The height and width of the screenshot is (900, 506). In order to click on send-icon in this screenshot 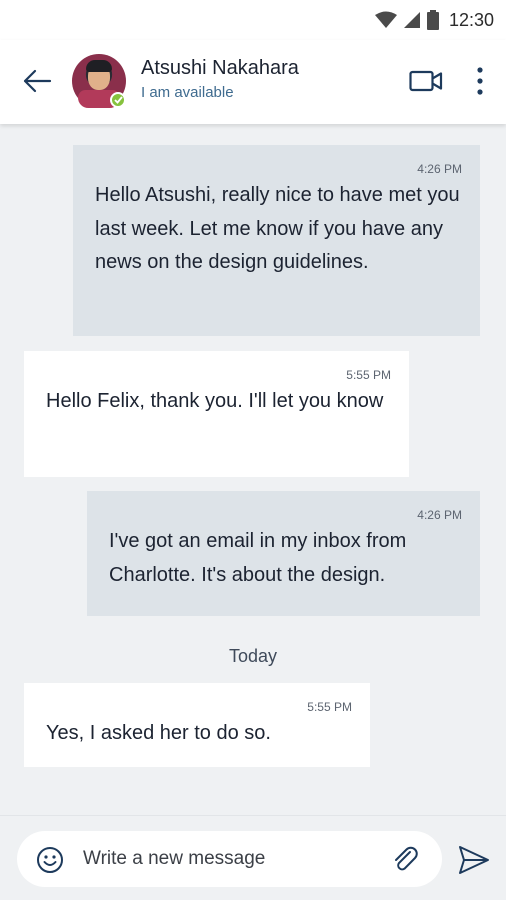, I will do `click(474, 860)`.